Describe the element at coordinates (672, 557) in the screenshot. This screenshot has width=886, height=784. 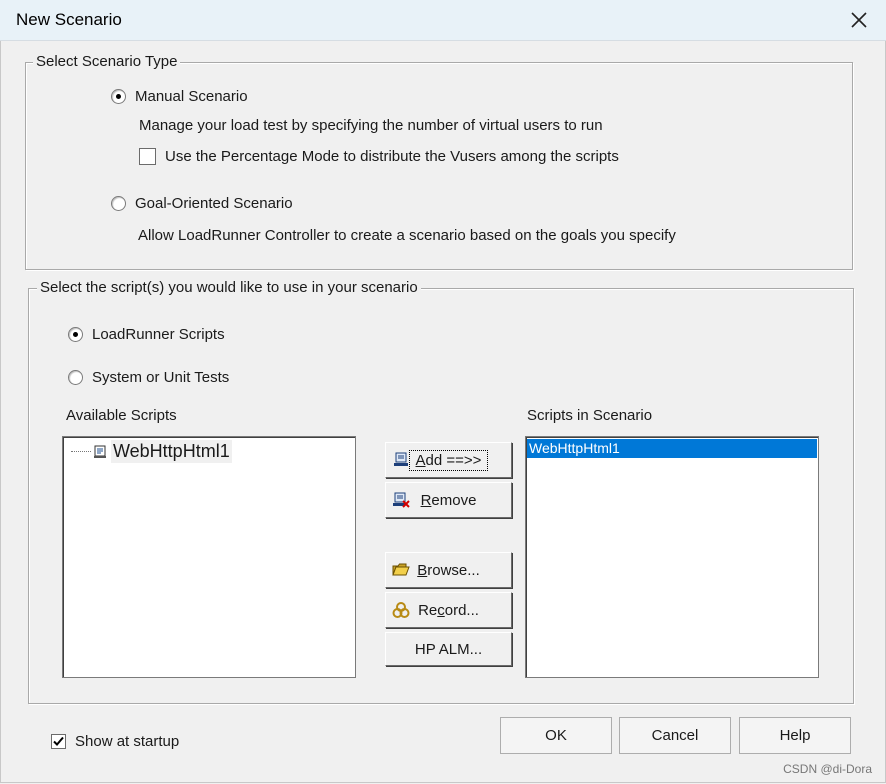
I see `scripts-in-scenario-list: WebHttpHtml1` at that location.